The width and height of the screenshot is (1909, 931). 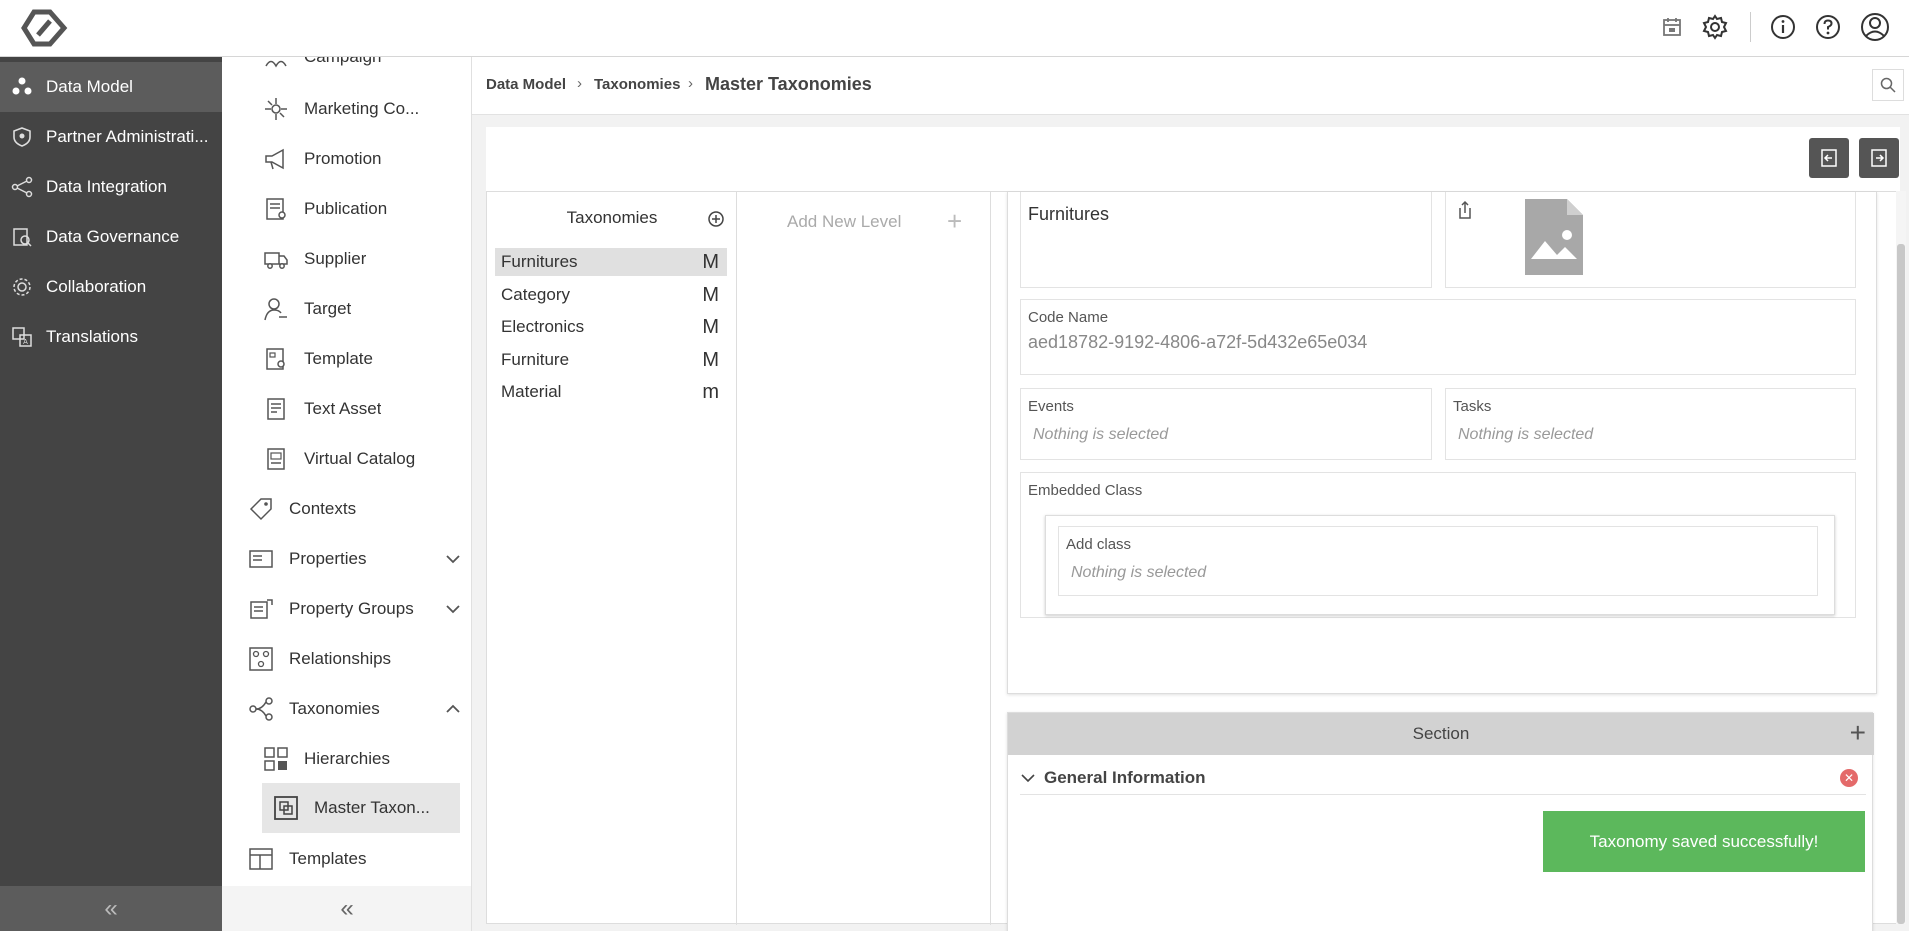 I want to click on collapse-primary-nav-button: «, so click(x=111, y=908).